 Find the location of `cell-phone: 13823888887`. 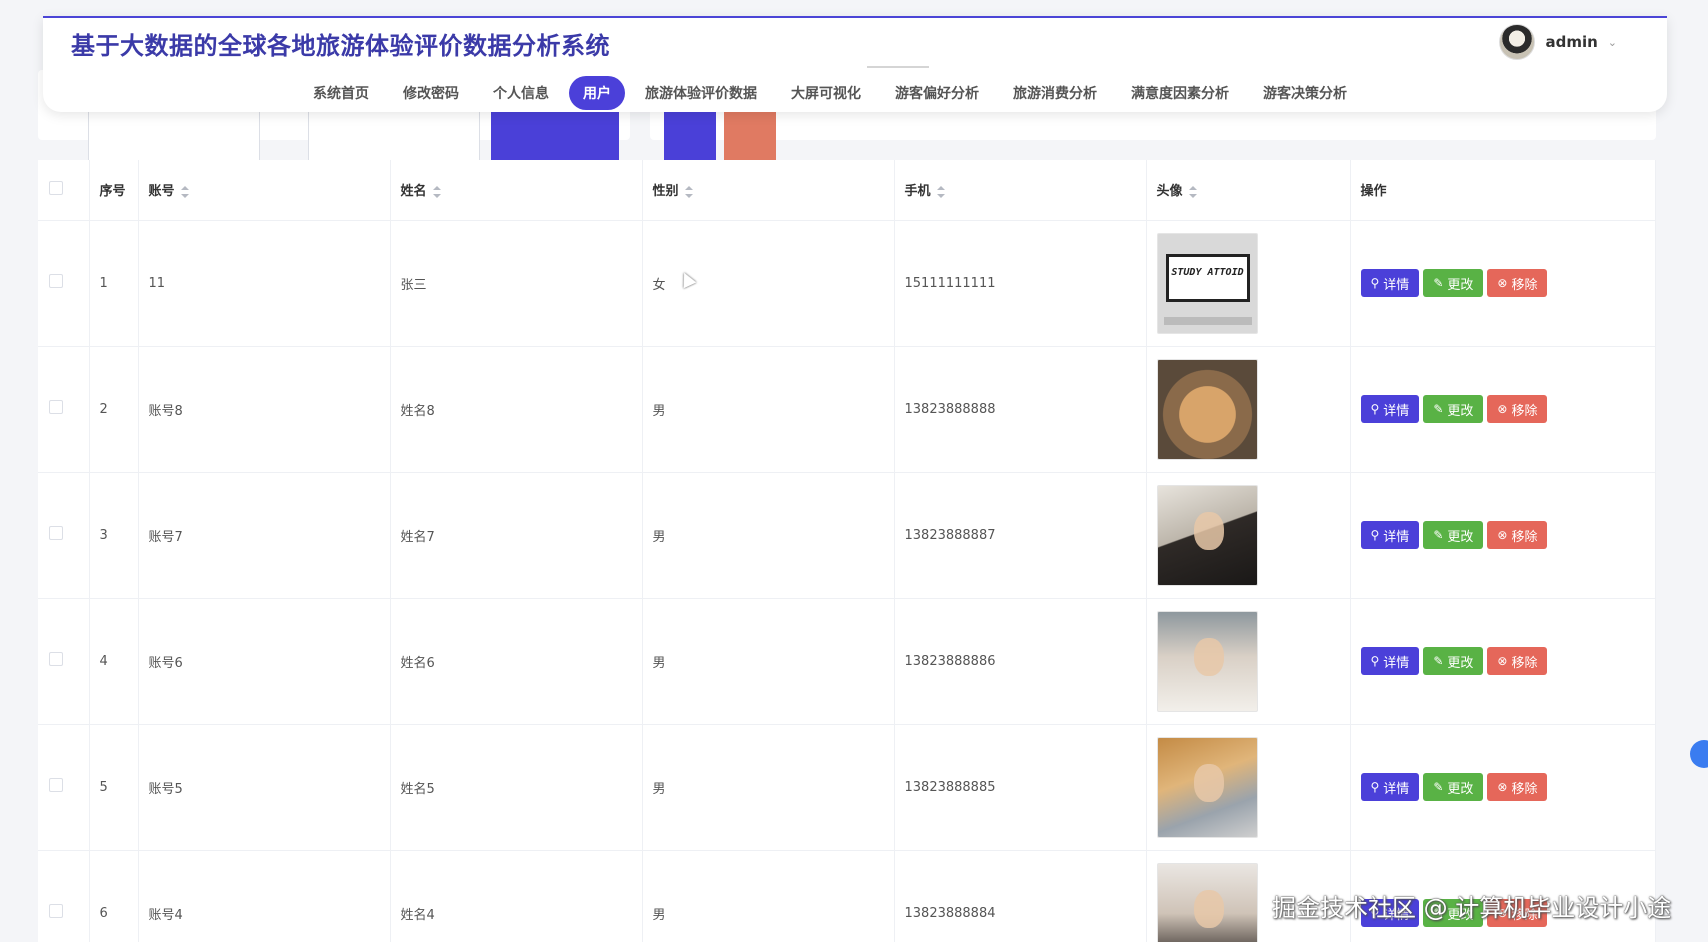

cell-phone: 13823888887 is located at coordinates (1020, 535).